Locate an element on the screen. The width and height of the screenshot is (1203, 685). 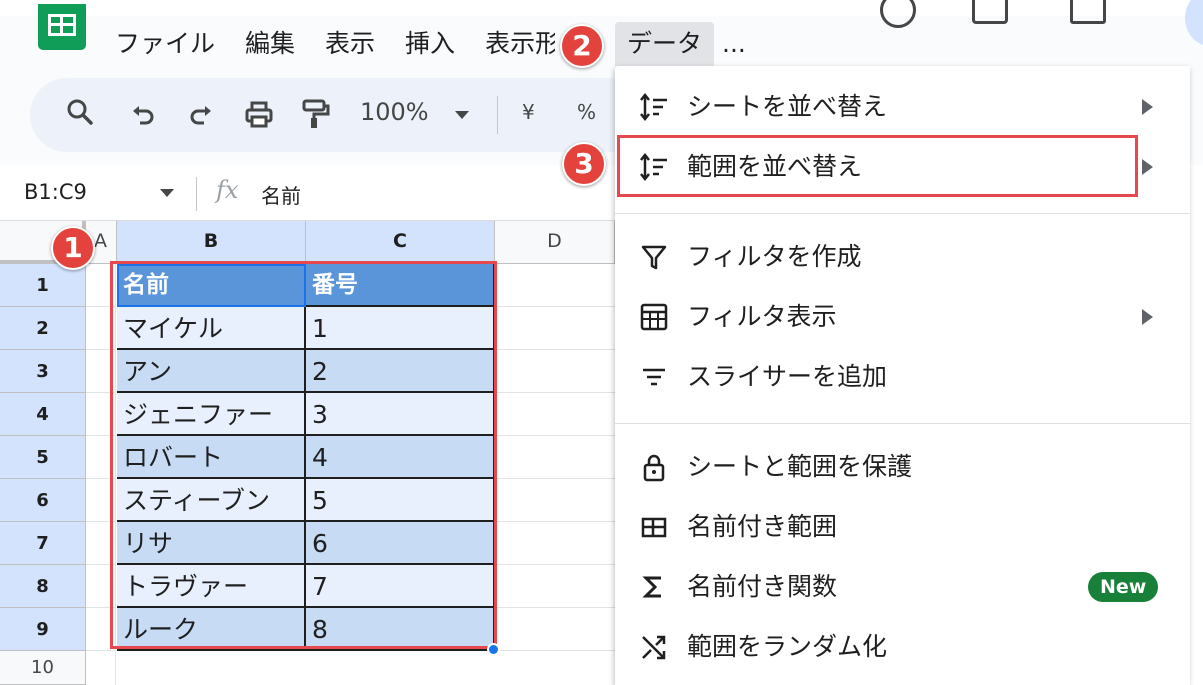
formula-divider is located at coordinates (196, 194).